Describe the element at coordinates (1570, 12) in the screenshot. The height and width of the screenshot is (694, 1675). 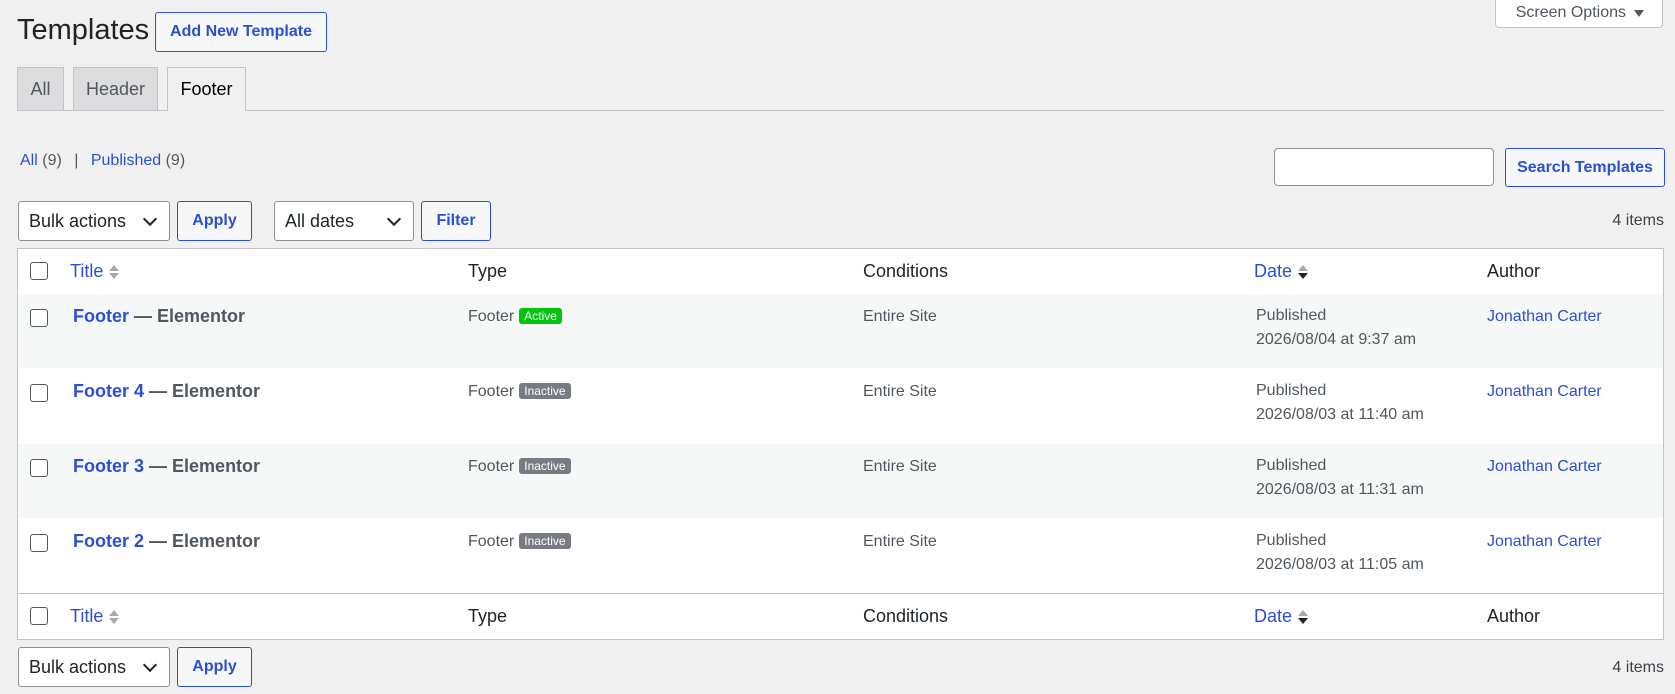
I see `screen-options-label: Screen Options` at that location.